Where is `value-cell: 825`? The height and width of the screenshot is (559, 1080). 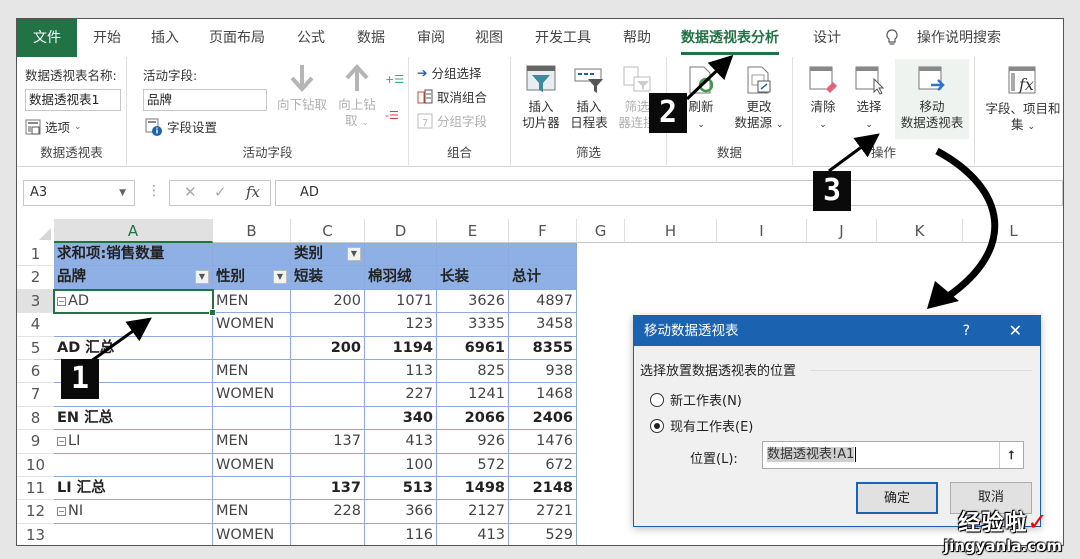 value-cell: 825 is located at coordinates (473, 372).